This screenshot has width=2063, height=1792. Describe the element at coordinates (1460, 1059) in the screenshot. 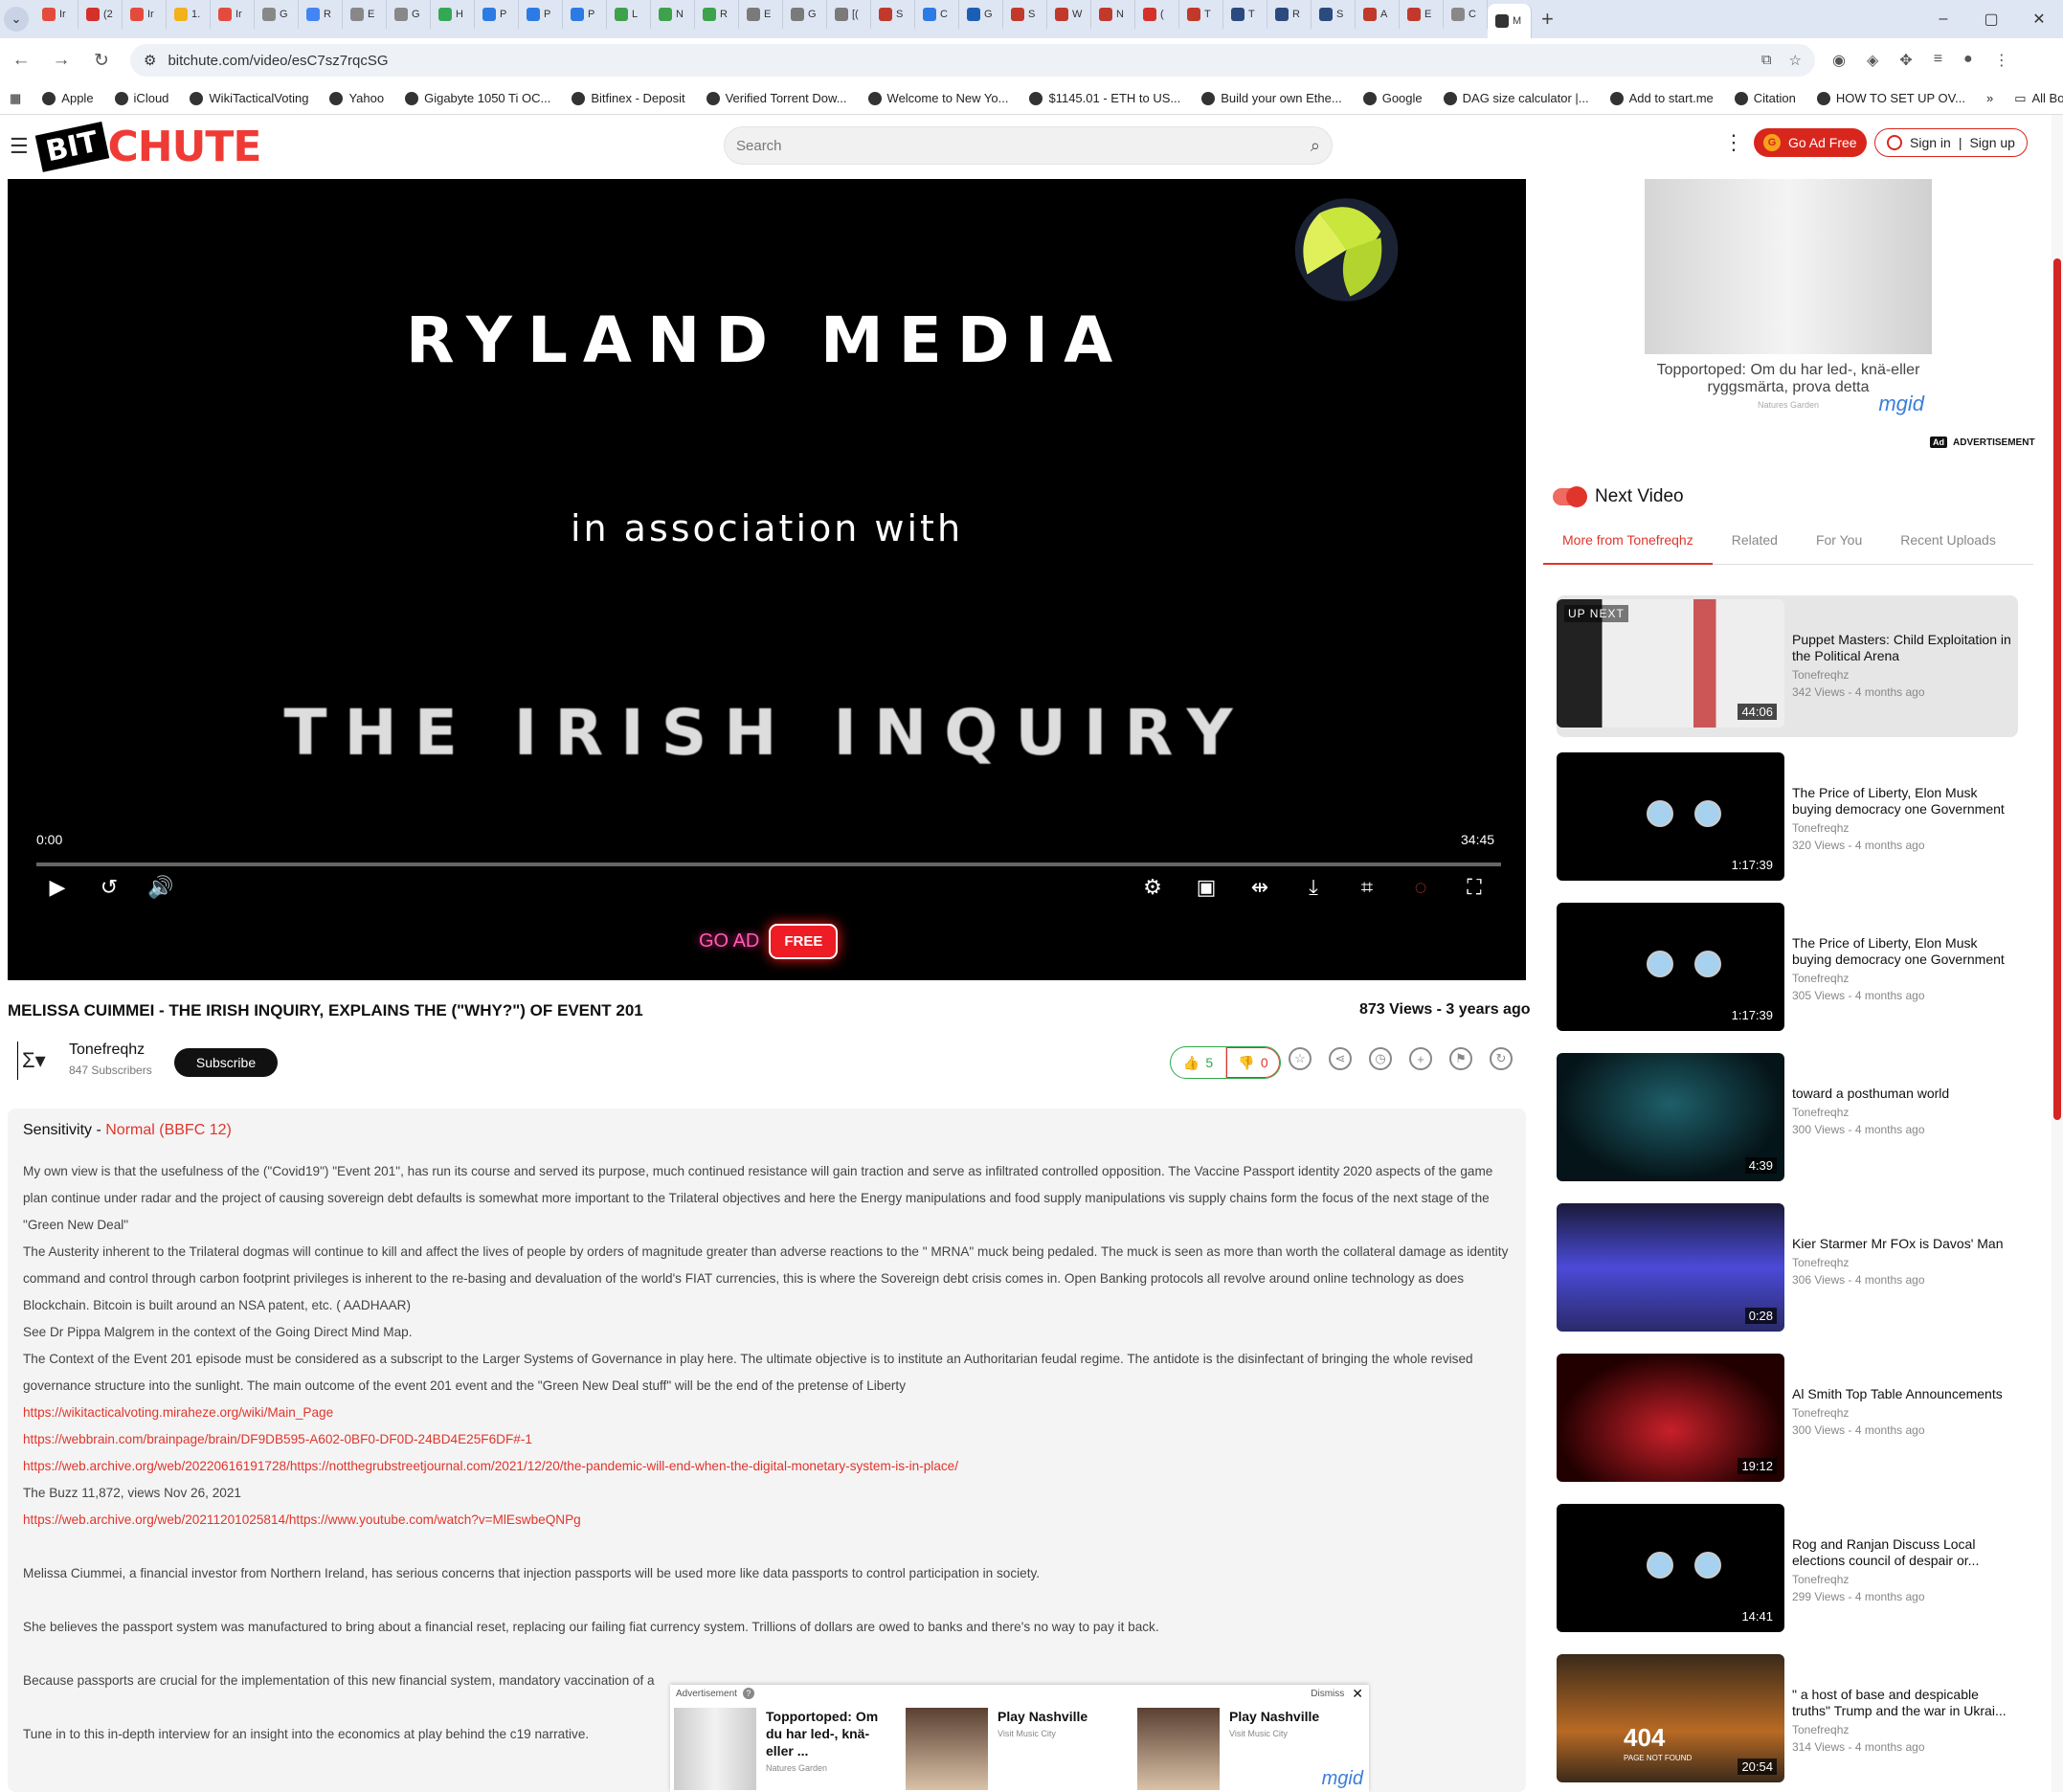

I see `flag-icon: ⚑` at that location.